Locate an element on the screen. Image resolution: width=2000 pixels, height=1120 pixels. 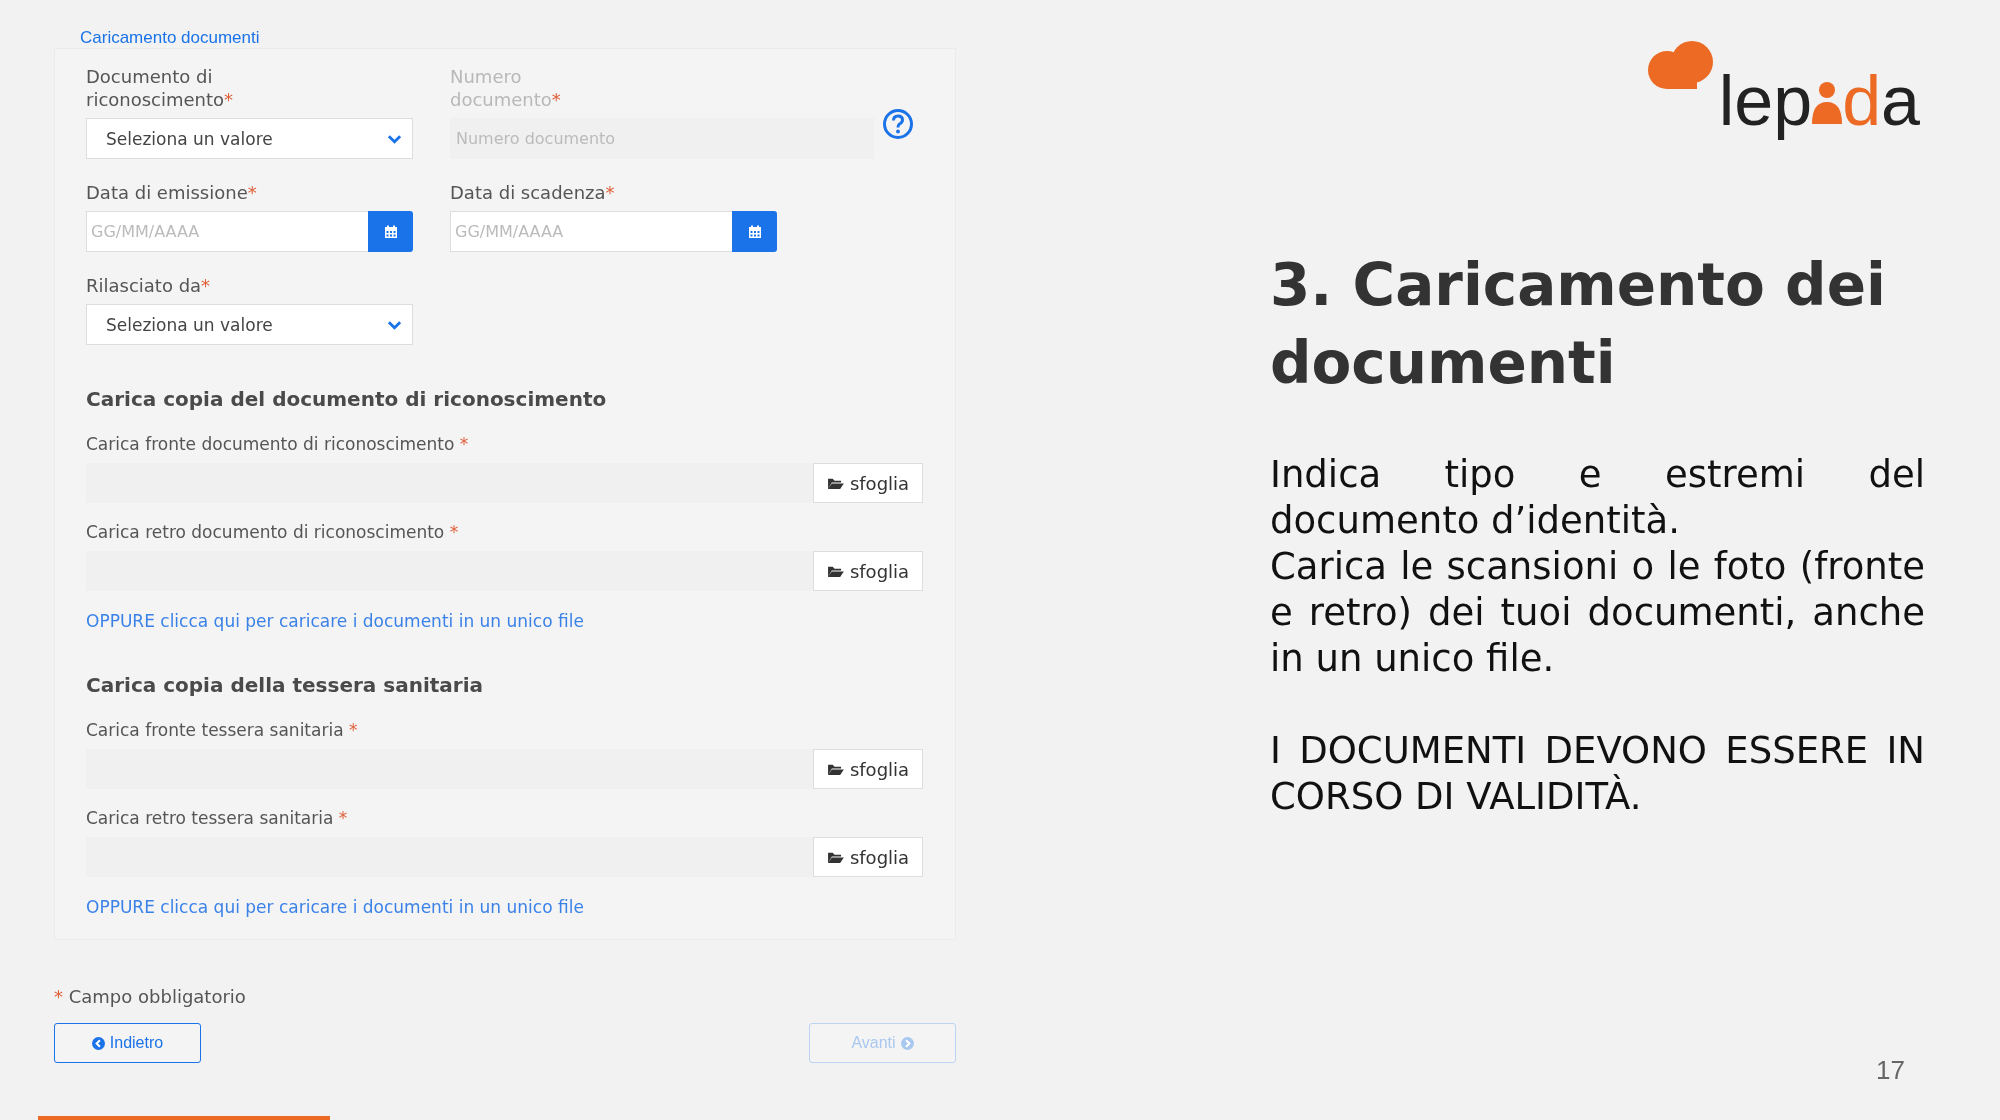
slide-heading: 3. Caricamento dei documenti is located at coordinates (1578, 324).